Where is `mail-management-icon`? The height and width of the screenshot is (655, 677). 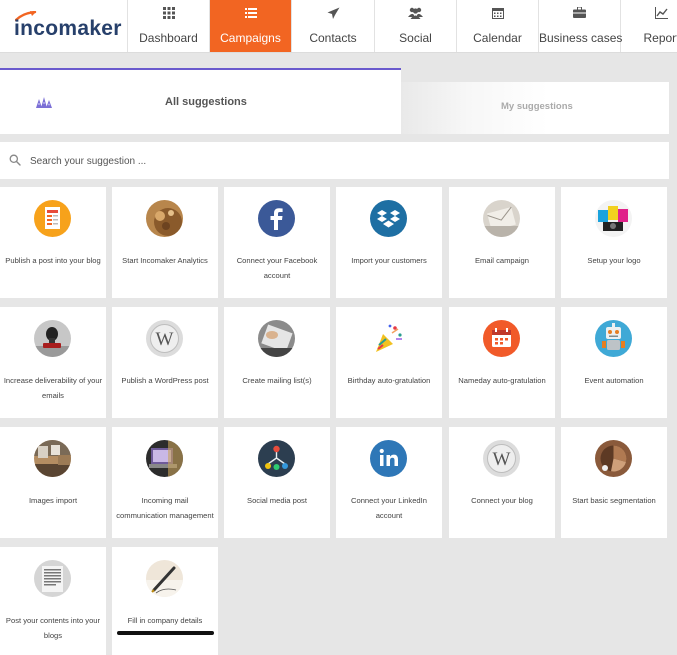 mail-management-icon is located at coordinates (164, 458).